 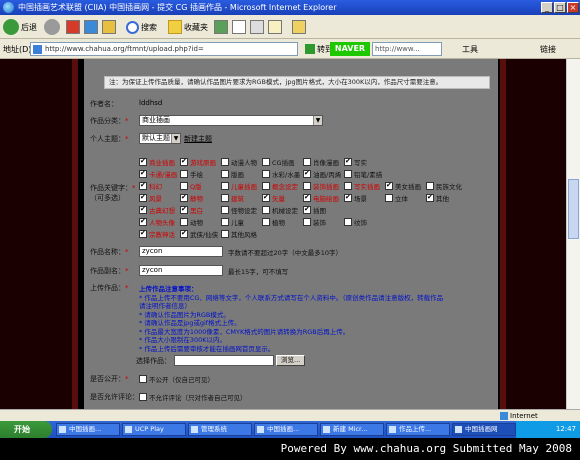 I want to click on tag-checkbox: 宗教神话, so click(x=157, y=234).